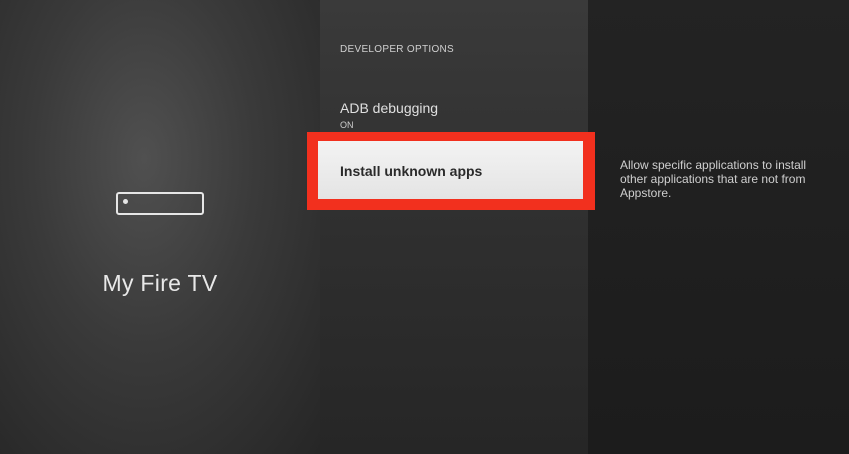 Image resolution: width=849 pixels, height=454 pixels. Describe the element at coordinates (125, 201) in the screenshot. I see `device-led-indicator` at that location.